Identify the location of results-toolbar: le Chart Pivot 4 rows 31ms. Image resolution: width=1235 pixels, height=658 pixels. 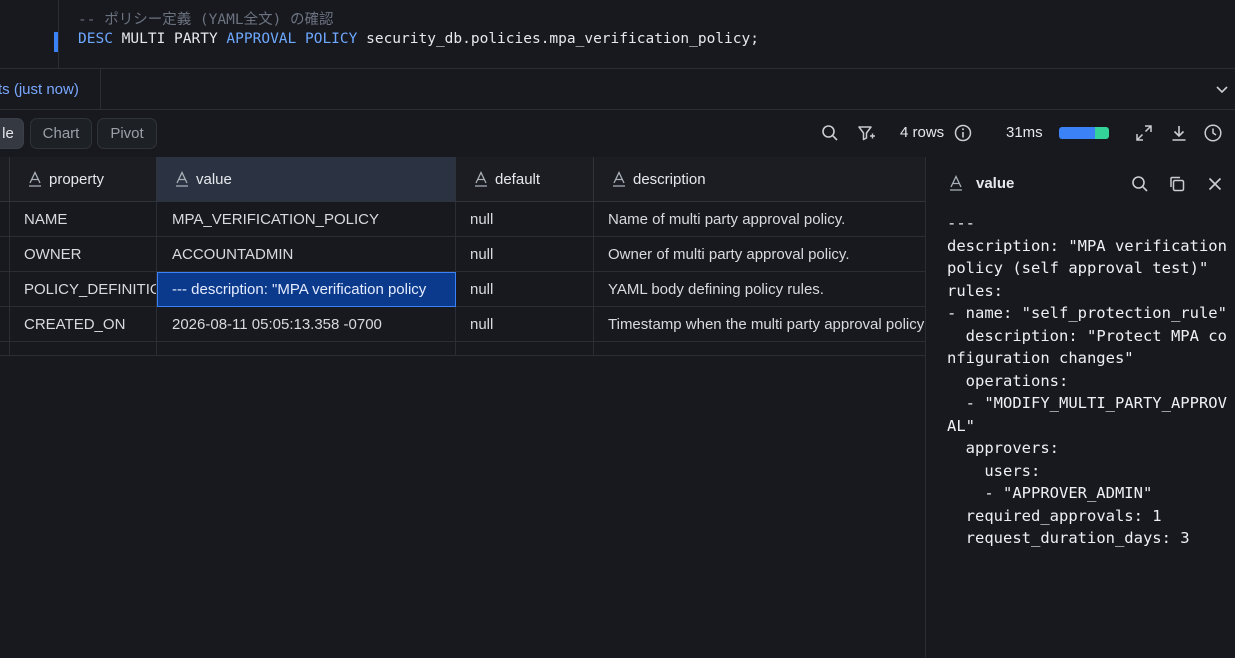
(617, 133).